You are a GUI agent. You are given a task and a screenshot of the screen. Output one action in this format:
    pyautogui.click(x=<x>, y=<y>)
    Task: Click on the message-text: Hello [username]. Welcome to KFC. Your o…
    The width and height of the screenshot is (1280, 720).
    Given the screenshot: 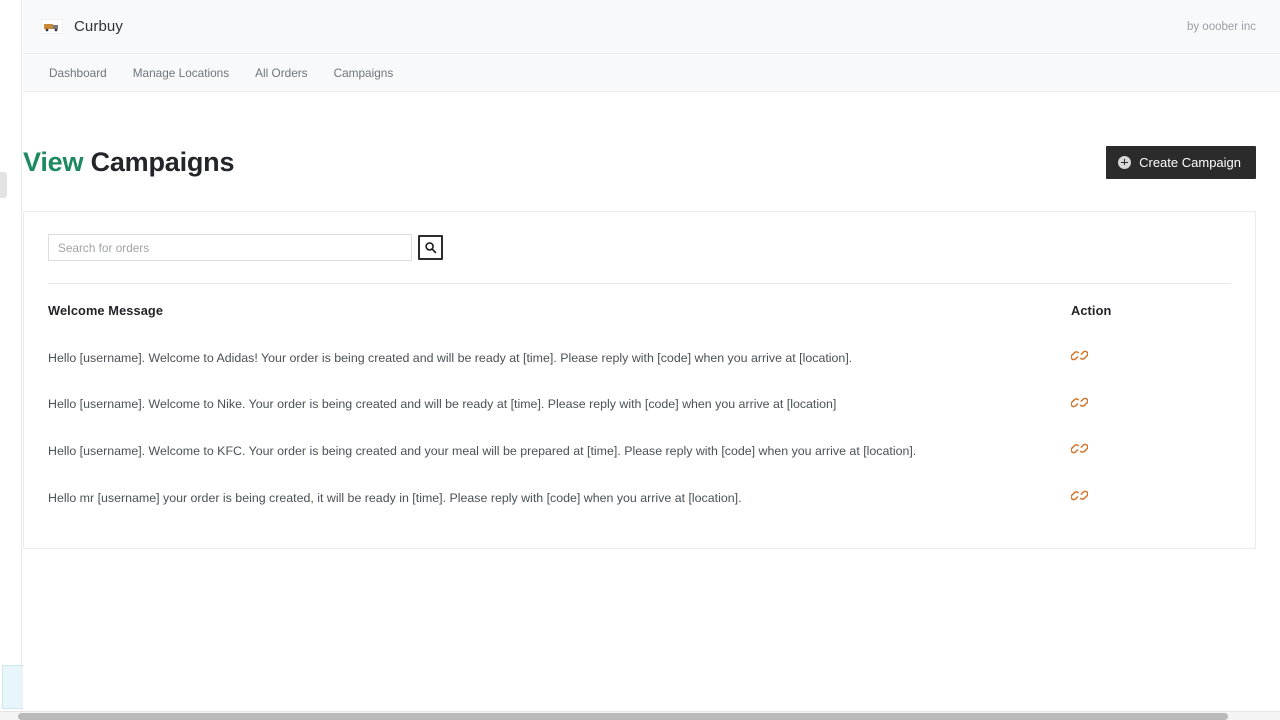 What is the action you would take?
    pyautogui.click(x=482, y=450)
    